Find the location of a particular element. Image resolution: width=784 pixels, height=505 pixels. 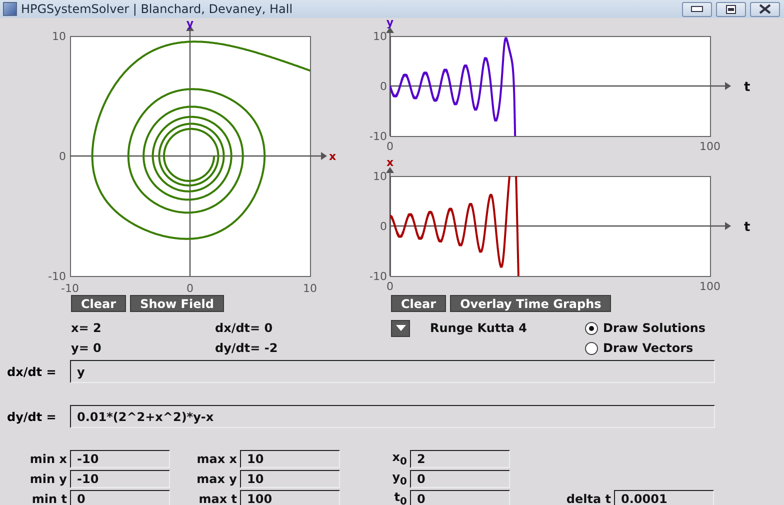

method-dropdown-button is located at coordinates (400, 328).